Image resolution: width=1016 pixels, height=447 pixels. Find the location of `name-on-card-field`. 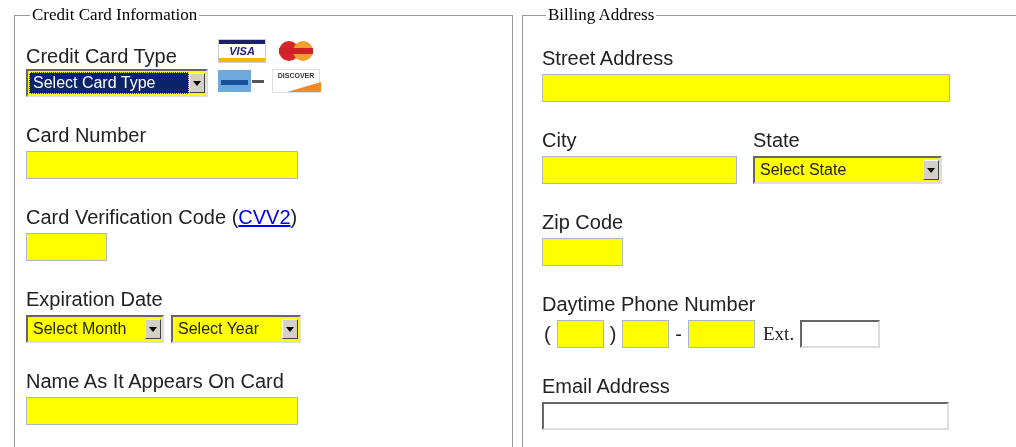

name-on-card-field is located at coordinates (162, 411).